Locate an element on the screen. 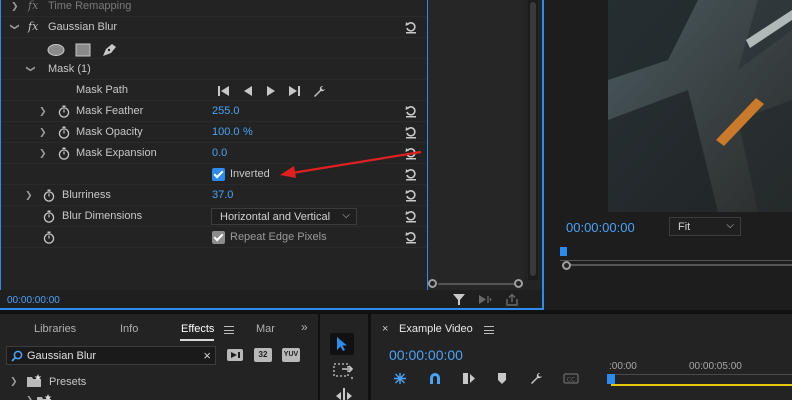  more-tabs-icon: » is located at coordinates (304, 327).